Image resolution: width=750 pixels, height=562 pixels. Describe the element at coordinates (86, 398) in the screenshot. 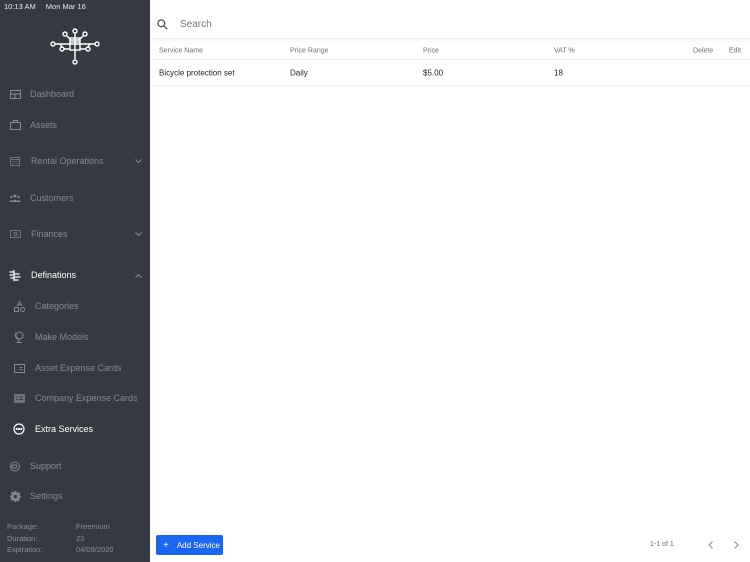

I see `sidebar-item-label: Company Expense Cards` at that location.